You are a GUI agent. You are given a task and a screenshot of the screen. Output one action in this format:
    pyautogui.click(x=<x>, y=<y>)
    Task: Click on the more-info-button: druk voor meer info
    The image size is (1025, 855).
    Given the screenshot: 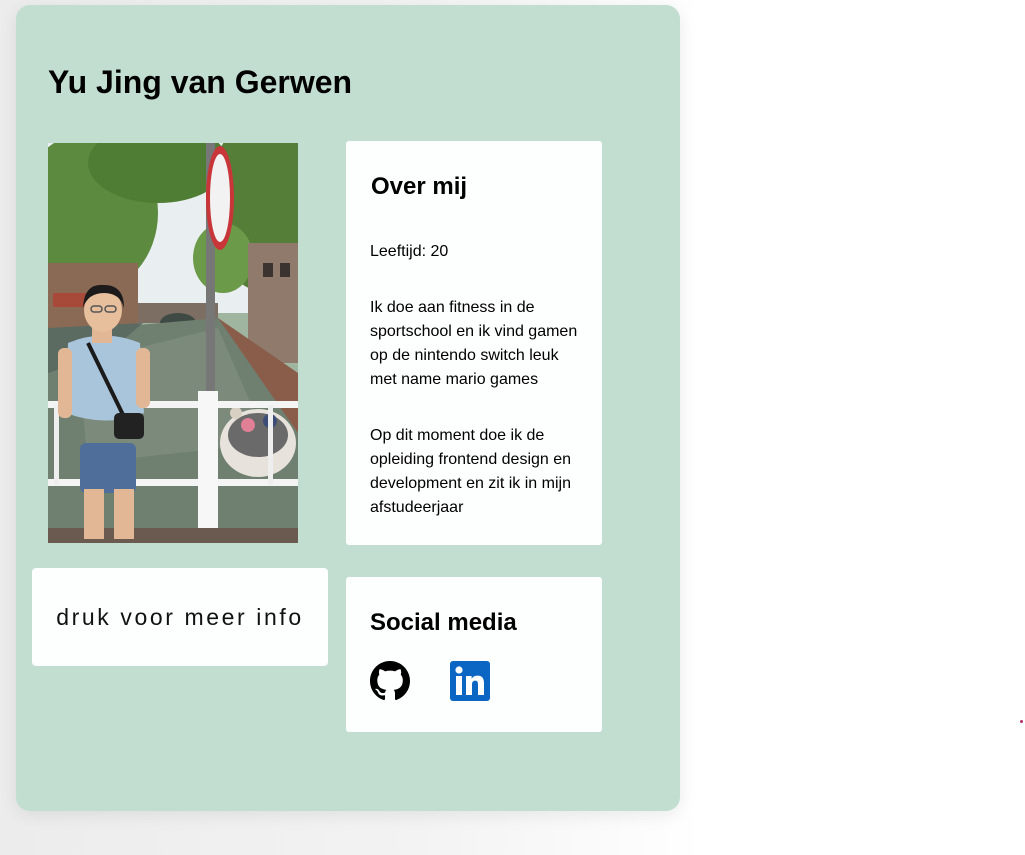 What is the action you would take?
    pyautogui.click(x=180, y=617)
    